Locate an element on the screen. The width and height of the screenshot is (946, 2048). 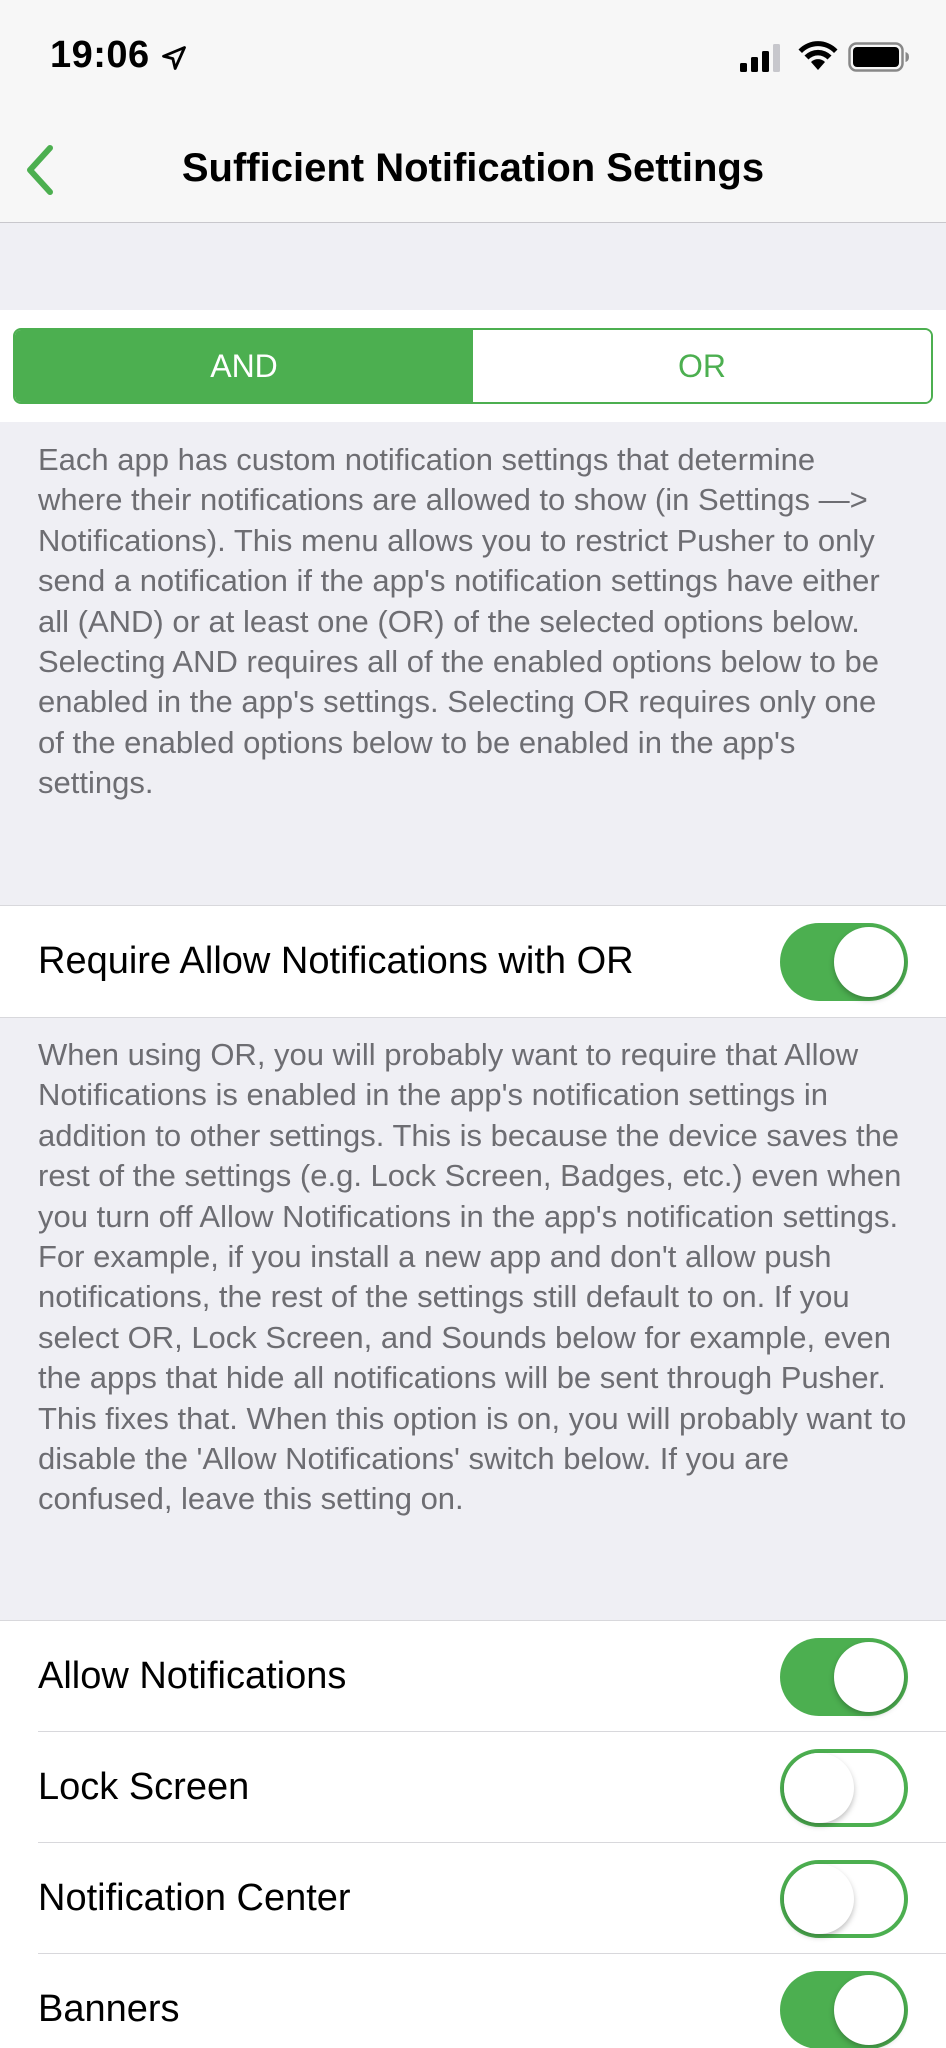
page-title: Sufficient Notification Settings is located at coordinates (473, 168).